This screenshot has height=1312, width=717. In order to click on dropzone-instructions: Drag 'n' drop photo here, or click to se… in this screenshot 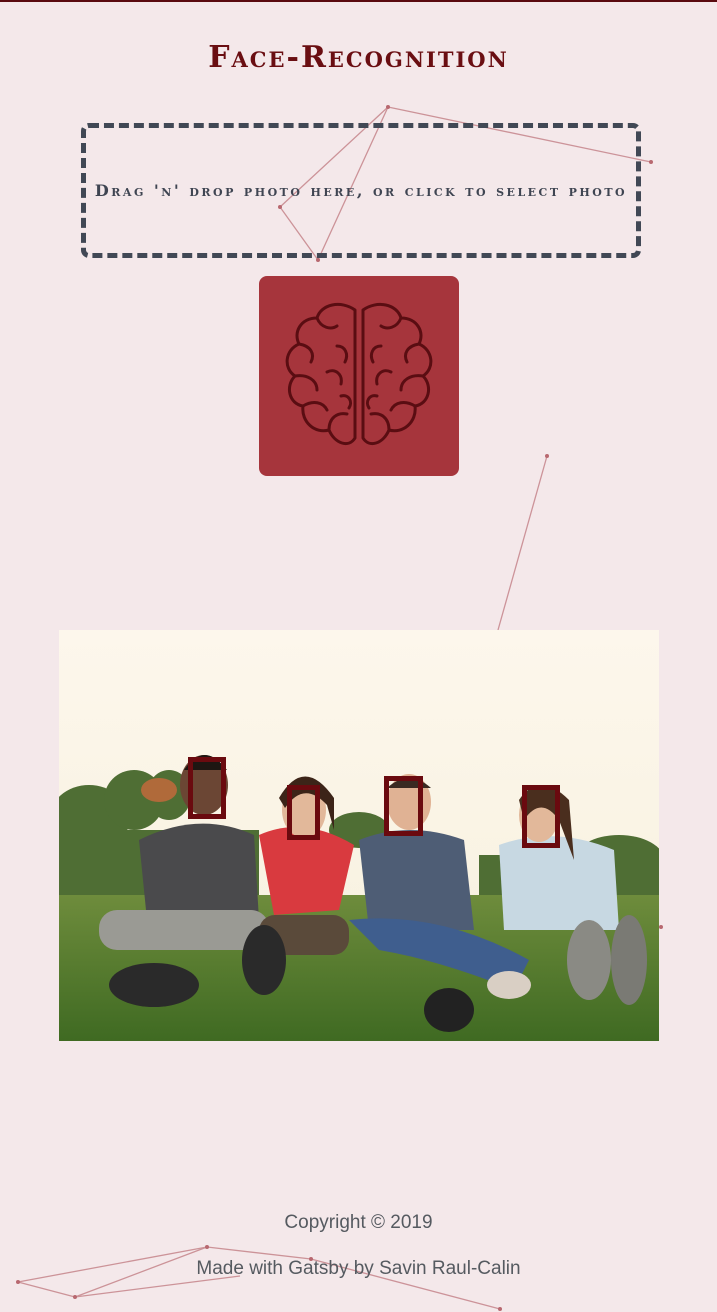, I will do `click(361, 190)`.